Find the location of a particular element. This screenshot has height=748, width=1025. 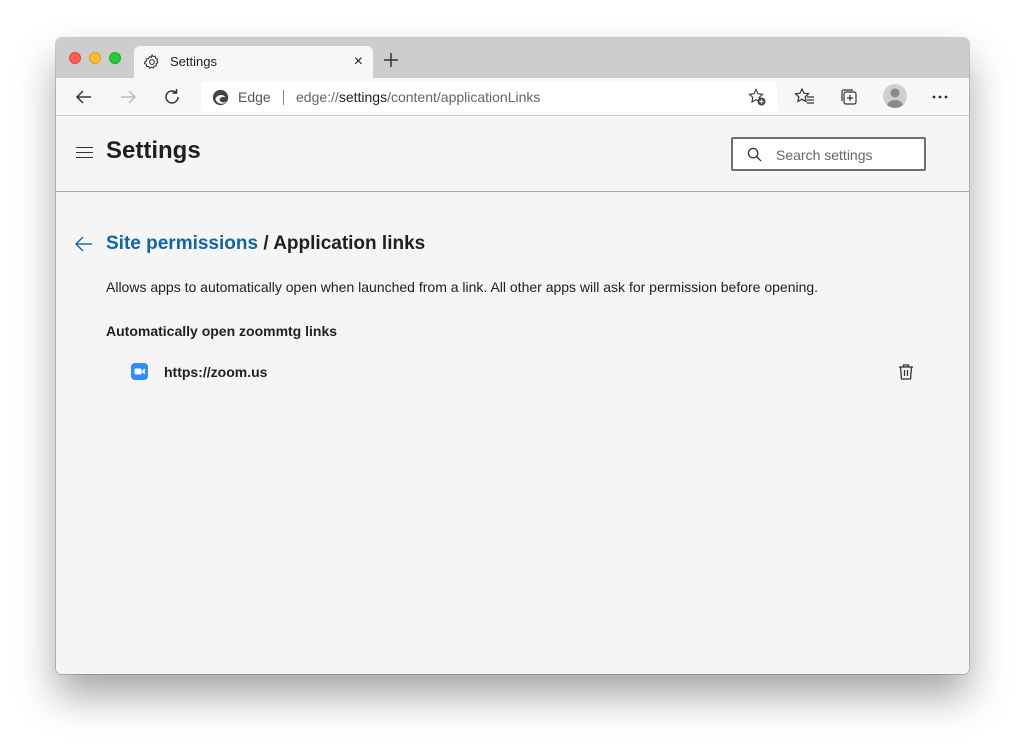

zoom-icon is located at coordinates (139, 371).